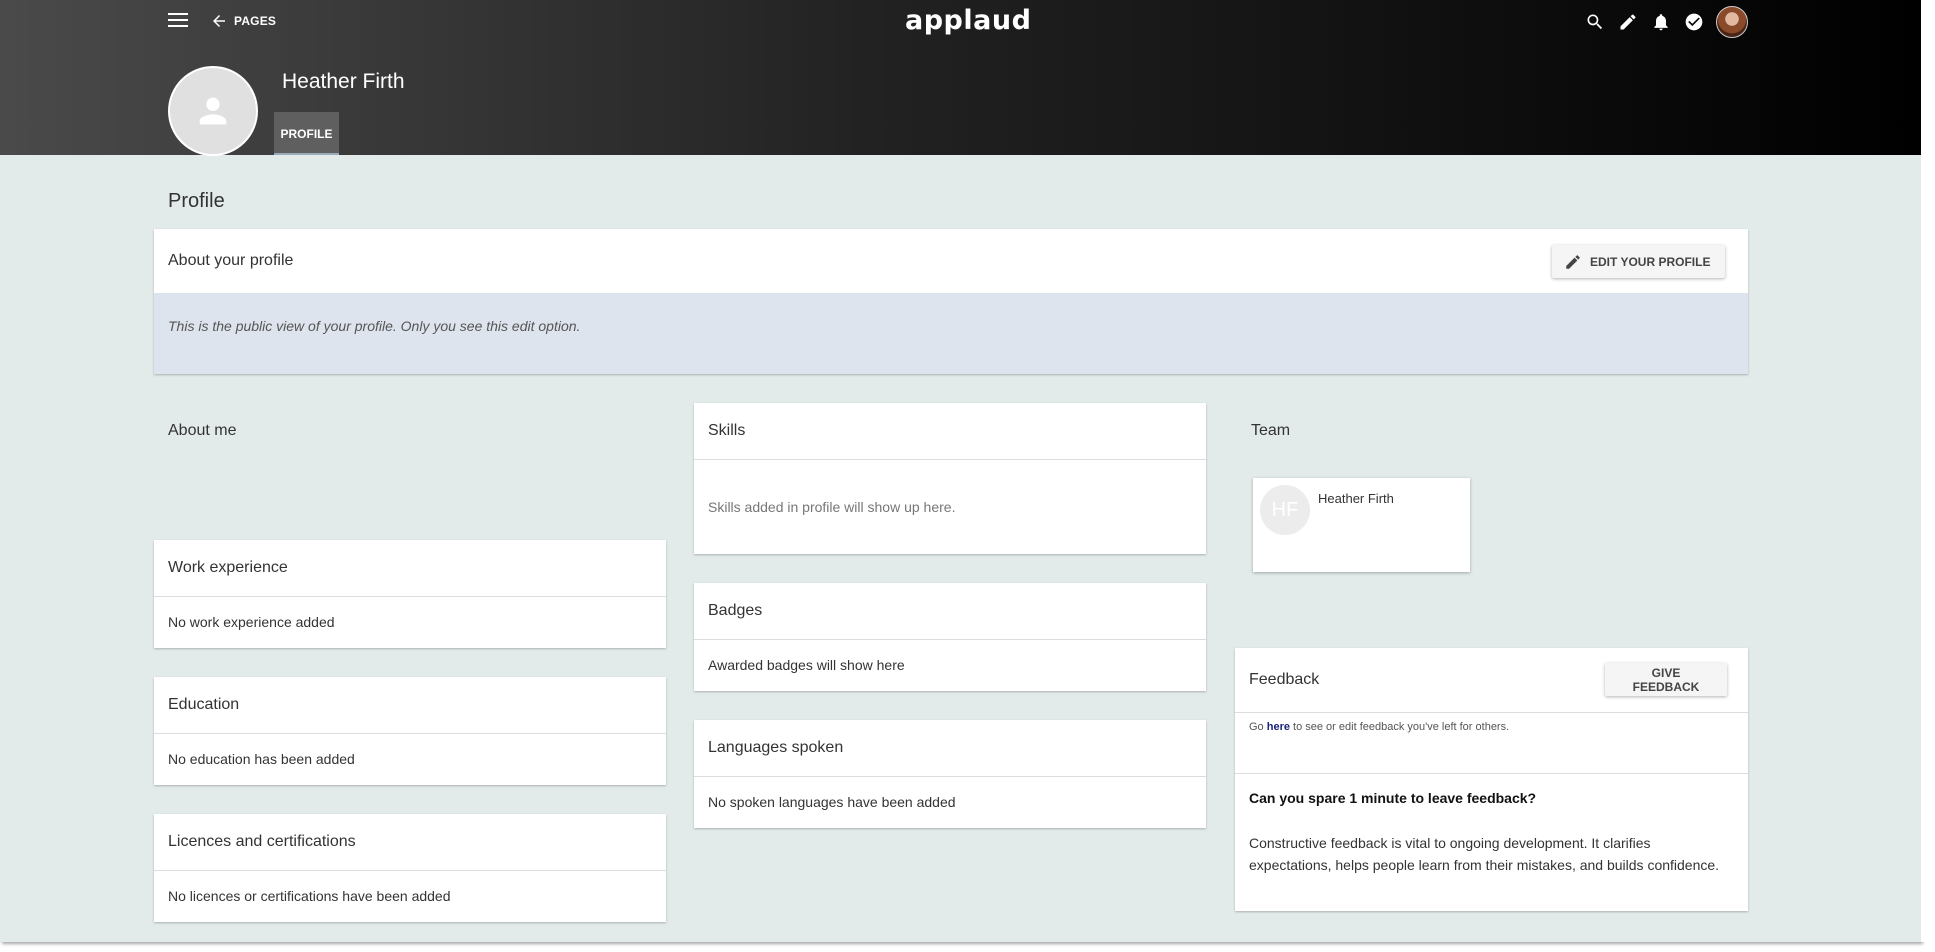 This screenshot has height=952, width=1935. What do you see at coordinates (1271, 430) in the screenshot?
I see `team-title: Team` at bounding box center [1271, 430].